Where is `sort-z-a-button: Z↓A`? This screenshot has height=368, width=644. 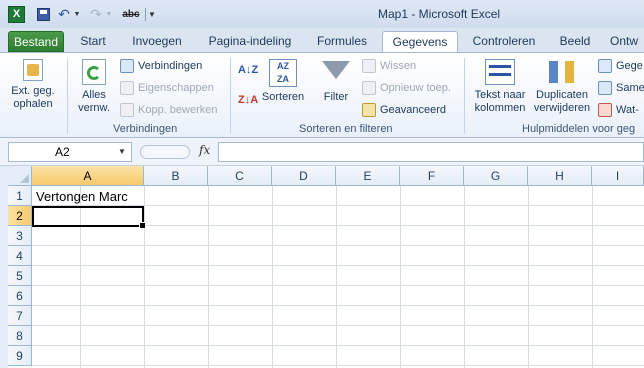
sort-z-a-button: Z↓A is located at coordinates (248, 100).